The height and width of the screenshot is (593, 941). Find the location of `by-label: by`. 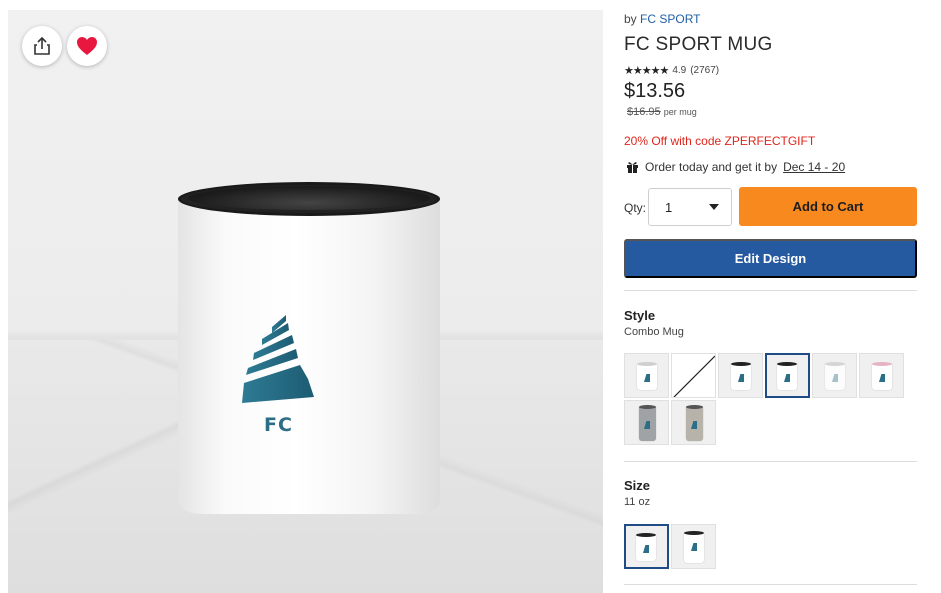

by-label: by is located at coordinates (630, 19).